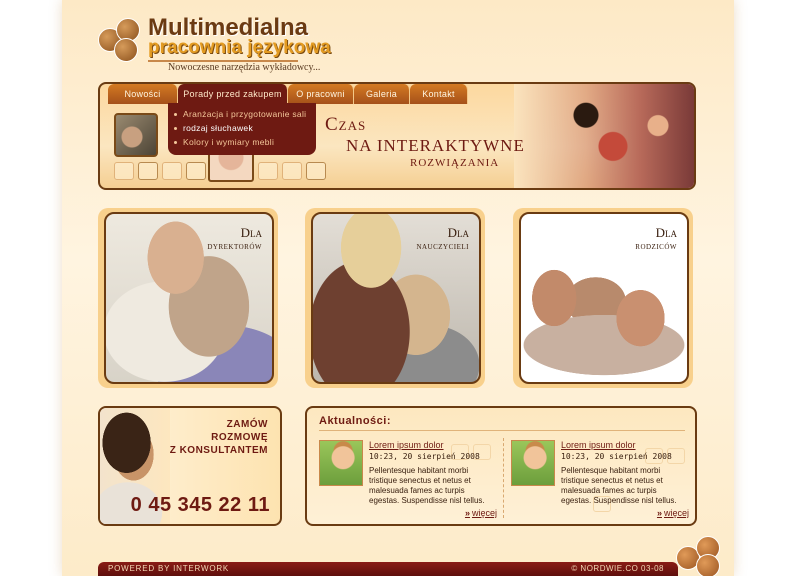 This screenshot has height=576, width=800. I want to click on submenu-item-label: Aranżacja i przygotowanie sali, so click(245, 114).